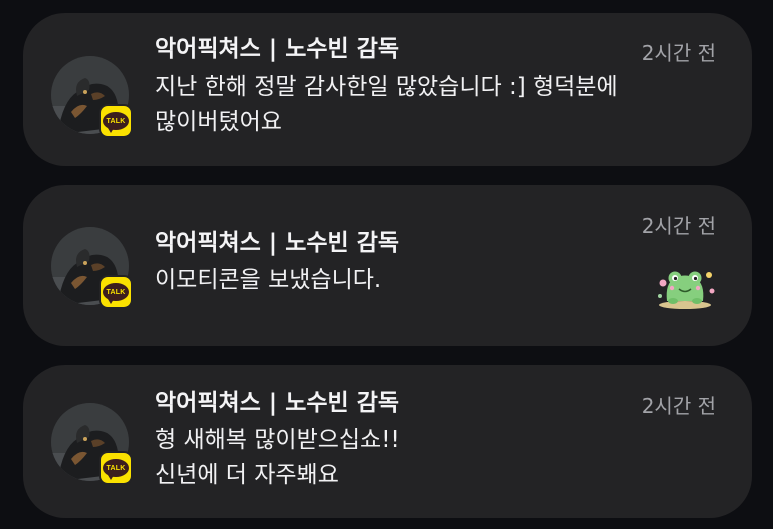 This screenshot has width=773, height=529. Describe the element at coordinates (247, 475) in the screenshot. I see `message-line: 신년에 더 자주봬요` at that location.